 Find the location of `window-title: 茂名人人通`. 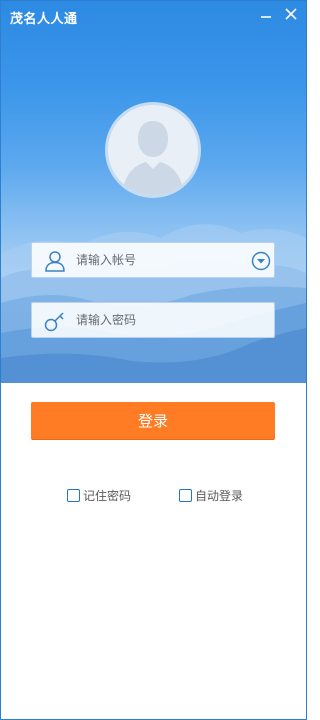

window-title: 茂名人人通 is located at coordinates (44, 19).